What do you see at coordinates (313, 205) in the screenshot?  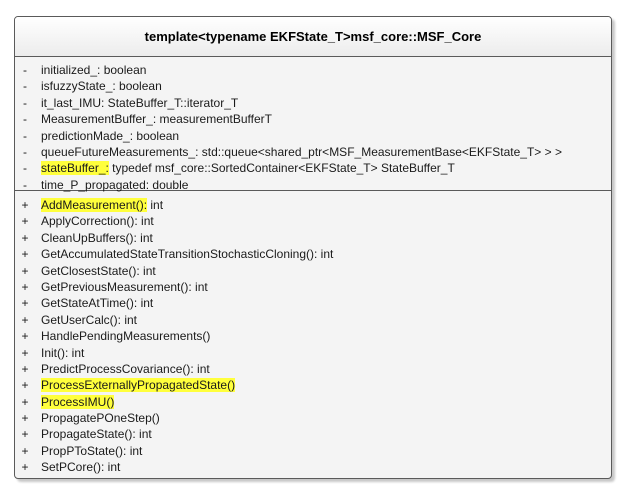 I see `operation-row: + AddMeasurement(): int` at bounding box center [313, 205].